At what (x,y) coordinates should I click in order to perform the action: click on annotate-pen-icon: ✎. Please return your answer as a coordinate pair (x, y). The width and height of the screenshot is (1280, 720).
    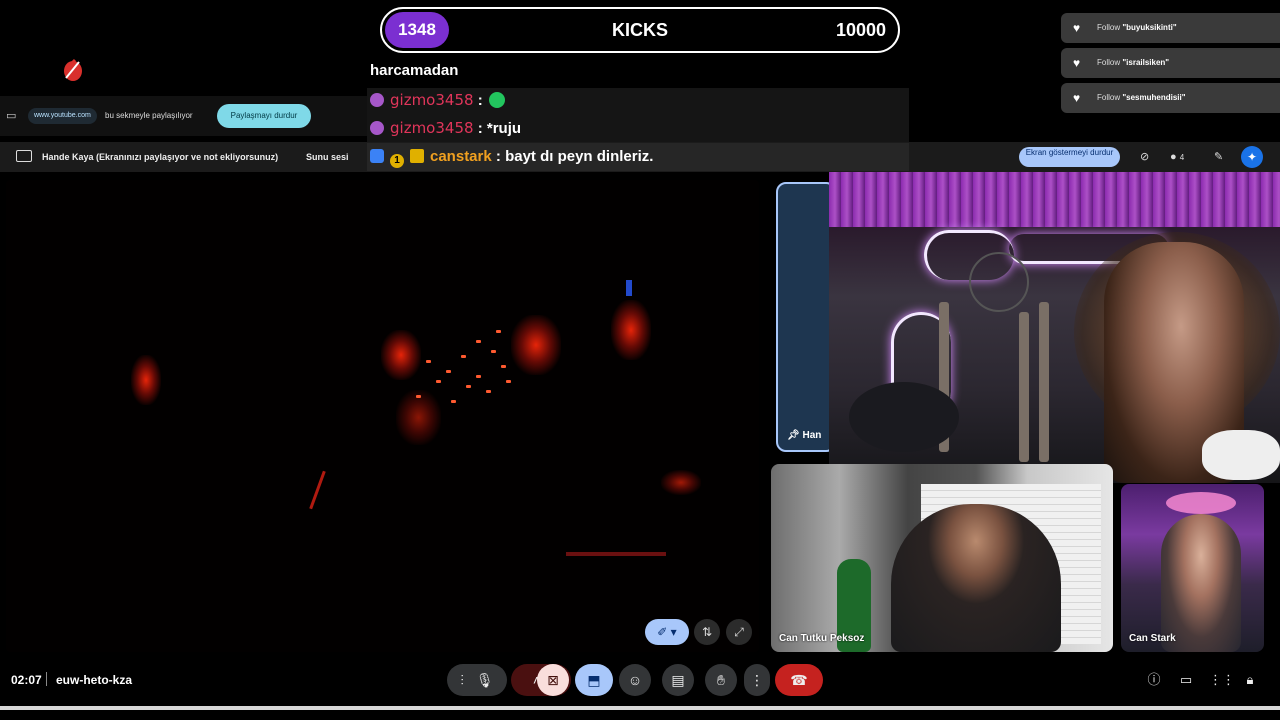
    Looking at the image, I should click on (1222, 157).